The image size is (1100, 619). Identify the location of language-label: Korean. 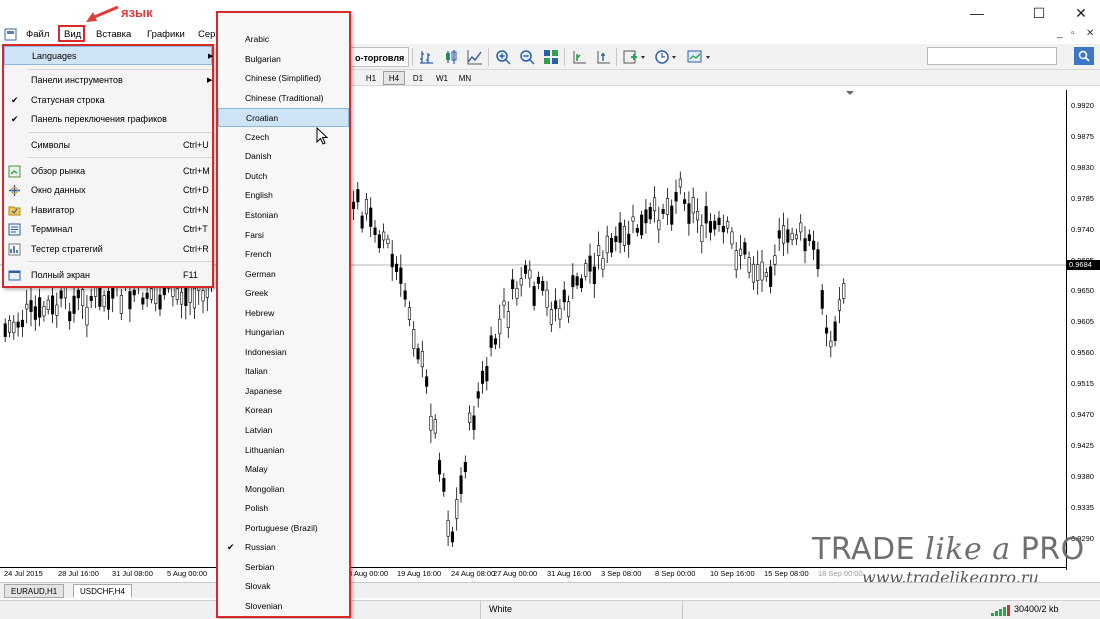
(259, 410).